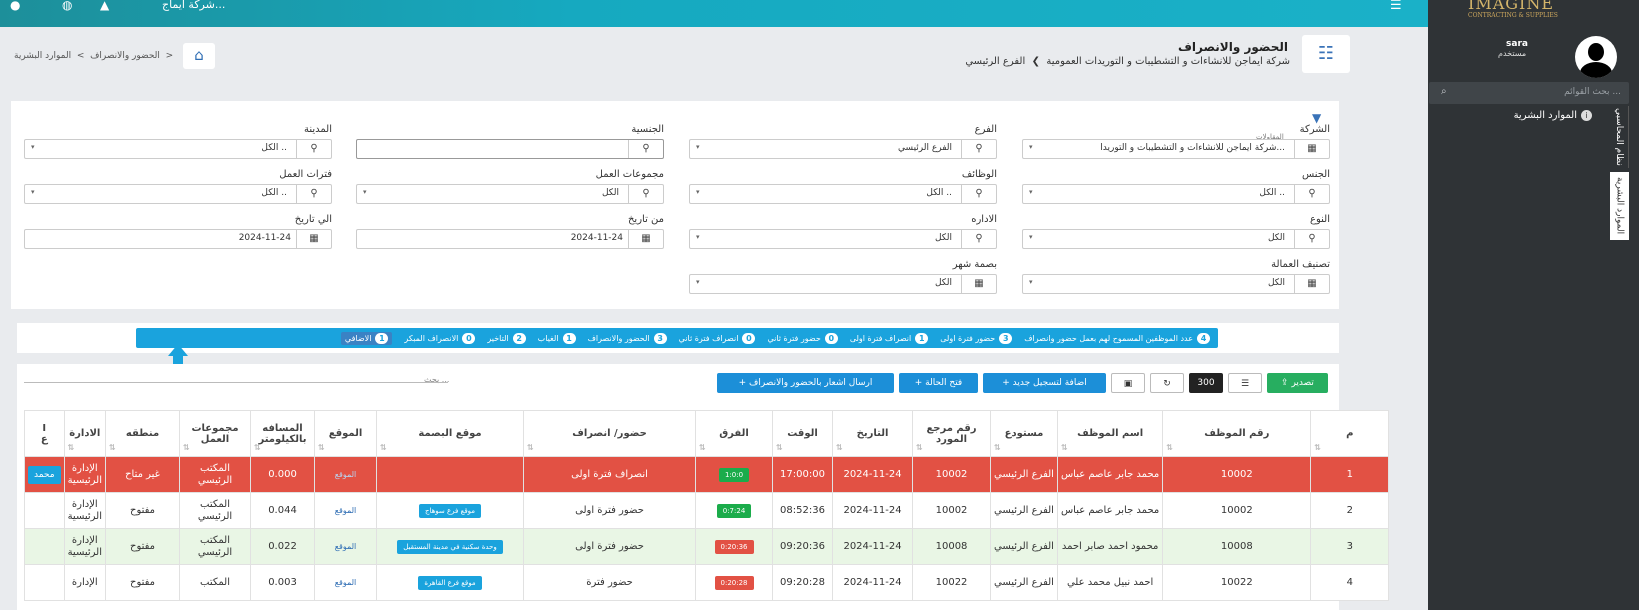 The width and height of the screenshot is (1639, 610). What do you see at coordinates (1044, 383) in the screenshot?
I see `add-new-button: + اضافة لتسجيل جديد` at bounding box center [1044, 383].